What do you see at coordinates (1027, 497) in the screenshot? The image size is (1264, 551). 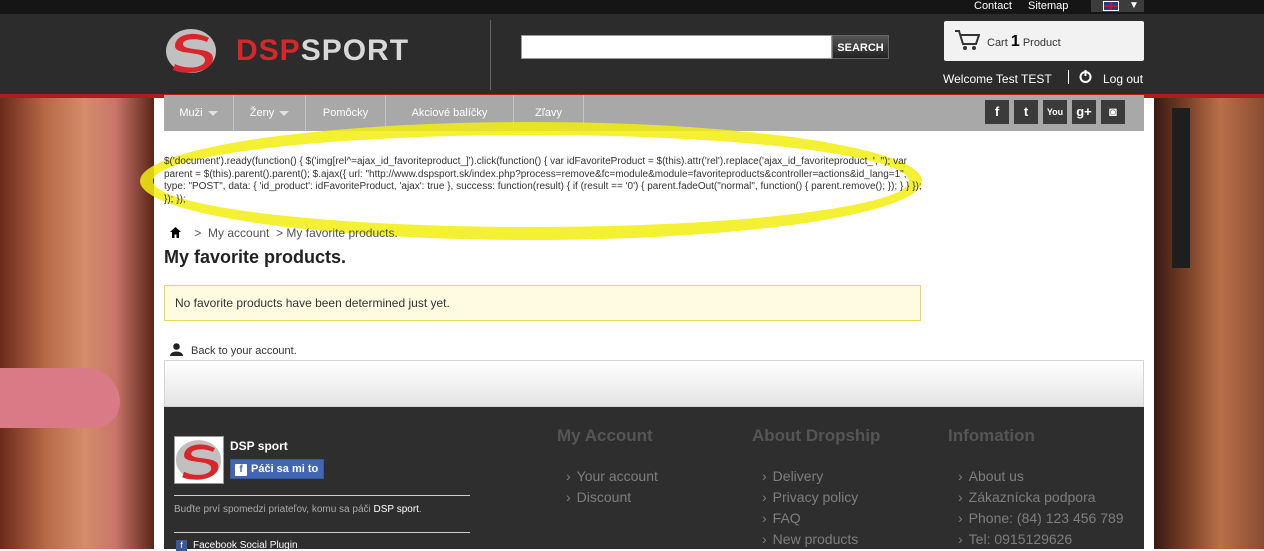 I see `footer-link: Zákaznícka podpora` at bounding box center [1027, 497].